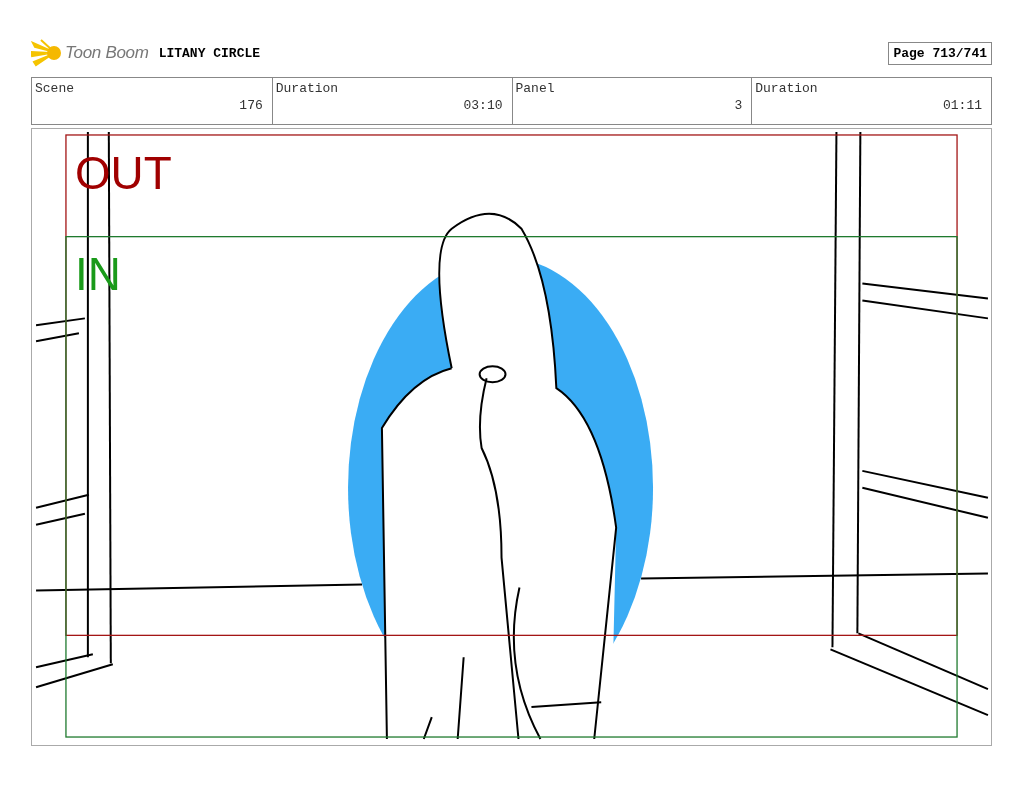  I want to click on project-title: LITANY CIRCLE, so click(209, 53).